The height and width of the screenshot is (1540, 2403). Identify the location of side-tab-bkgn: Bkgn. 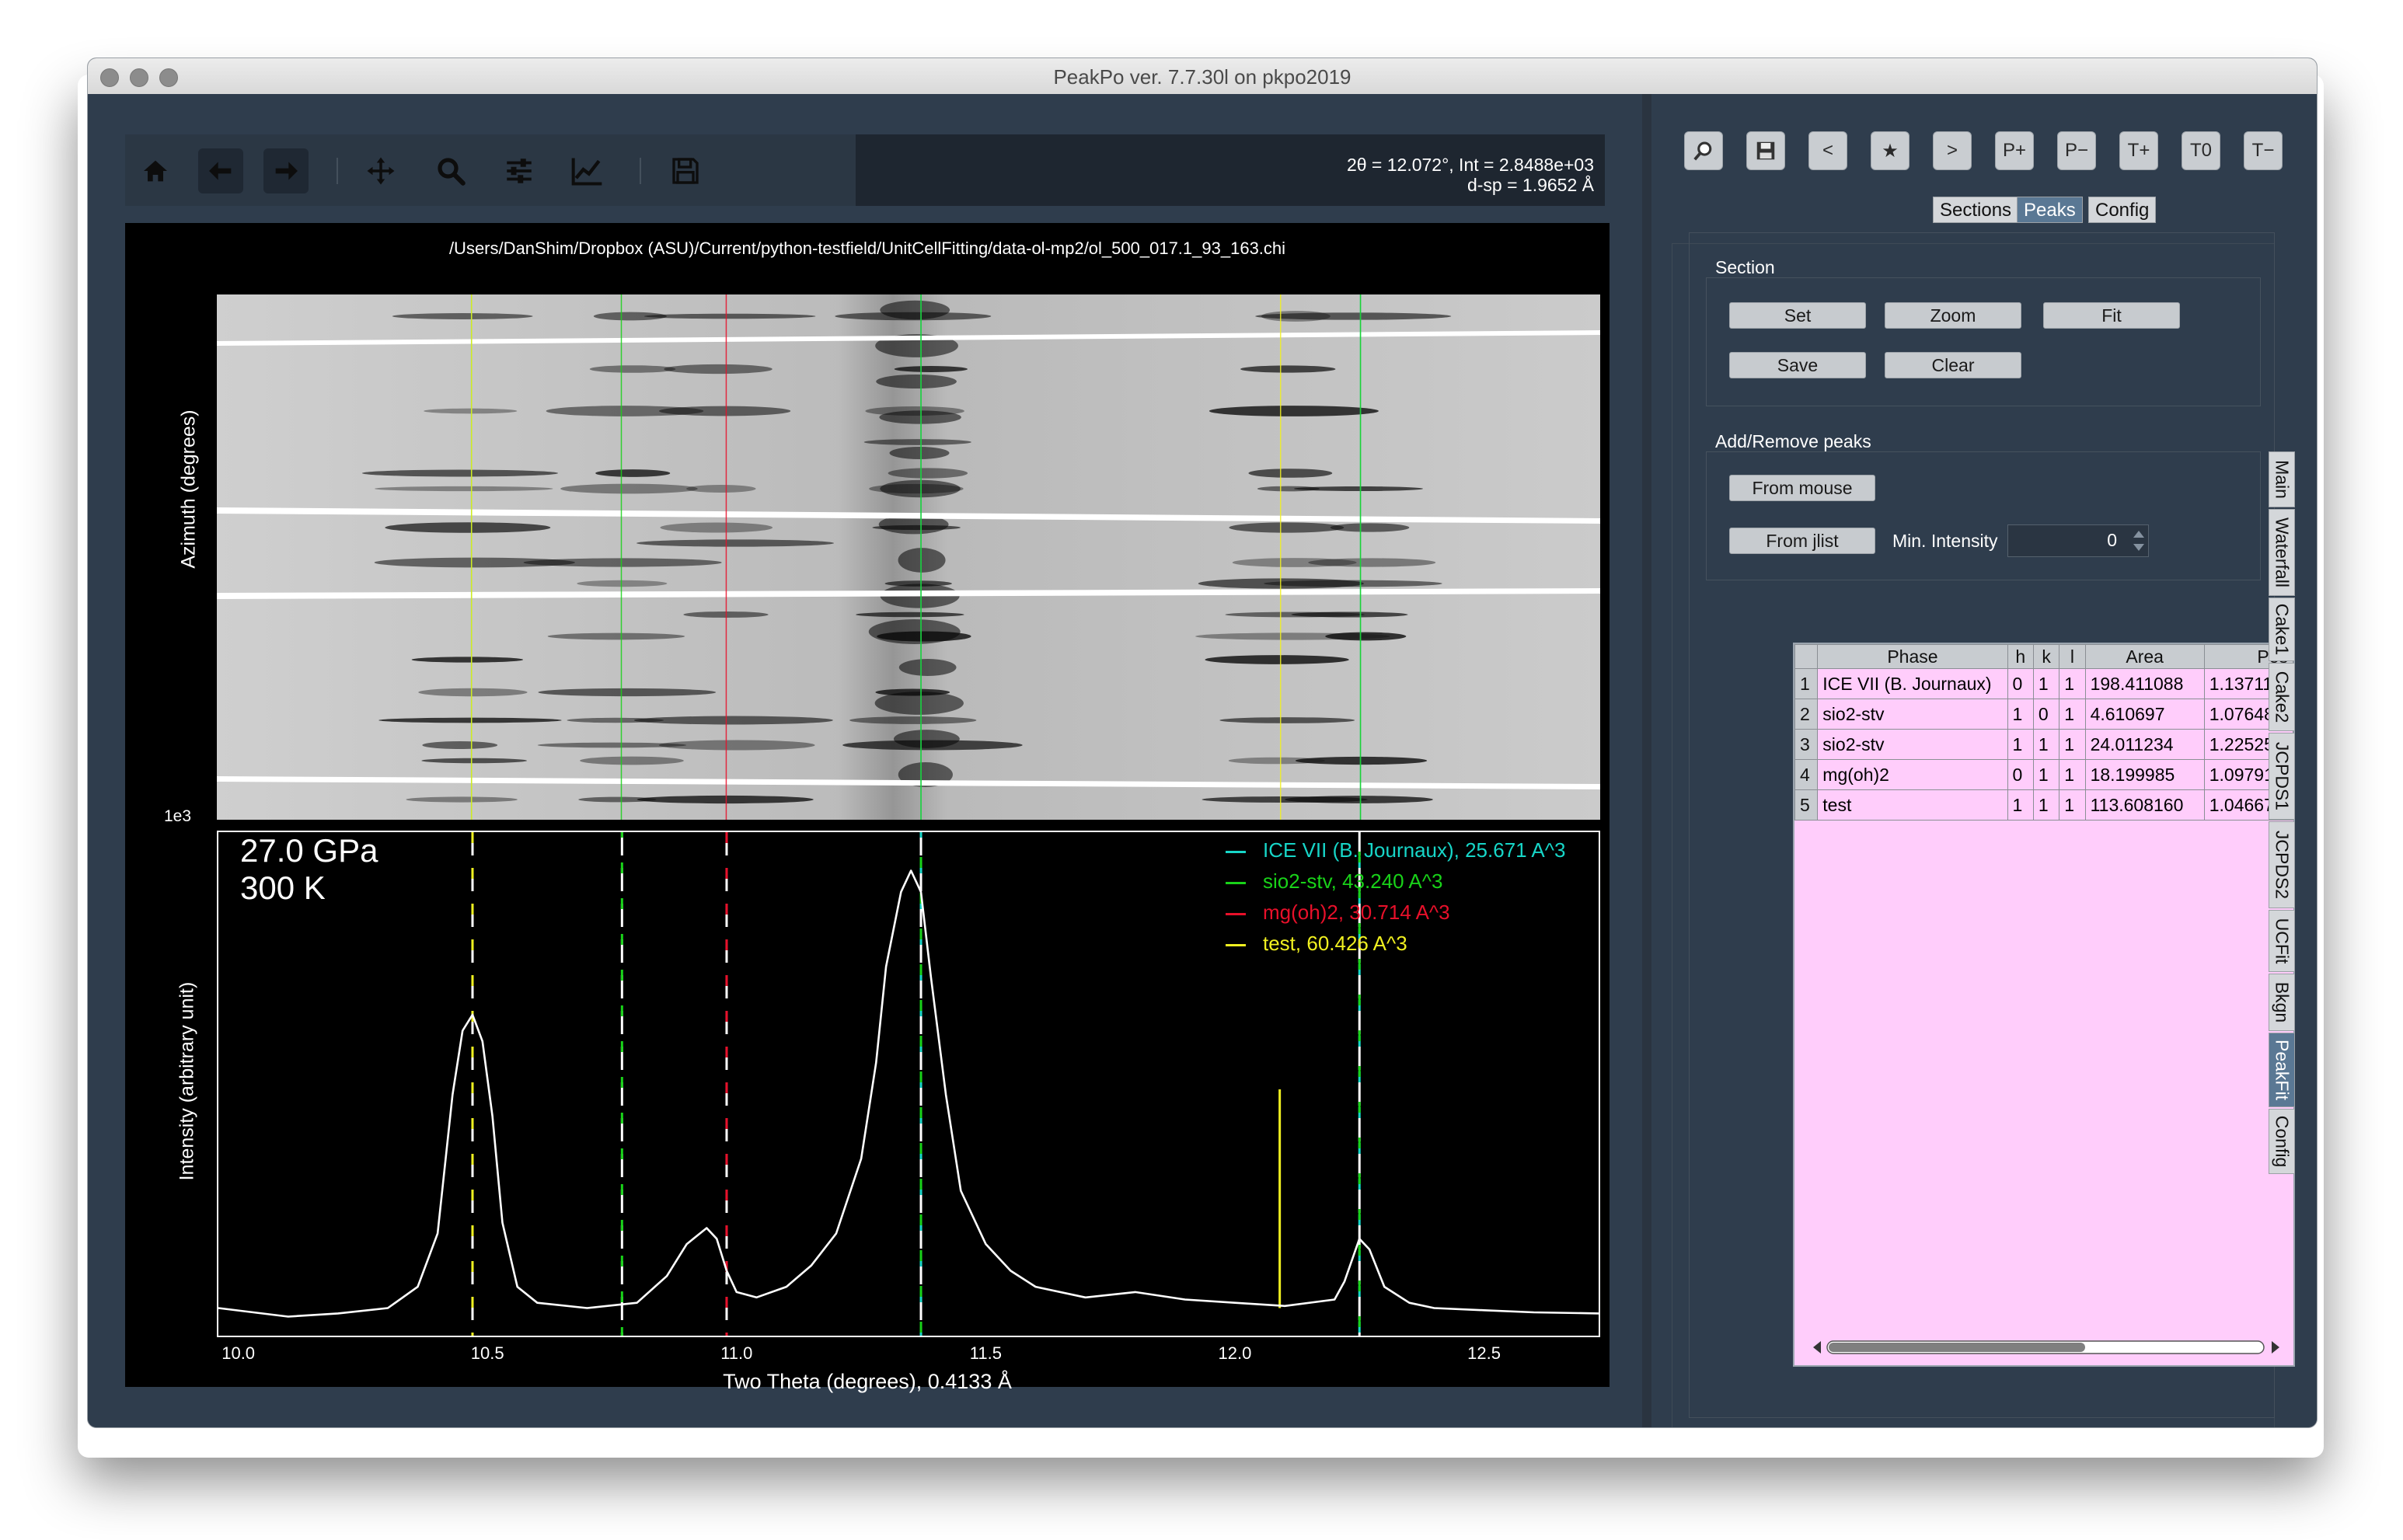
(2282, 1002).